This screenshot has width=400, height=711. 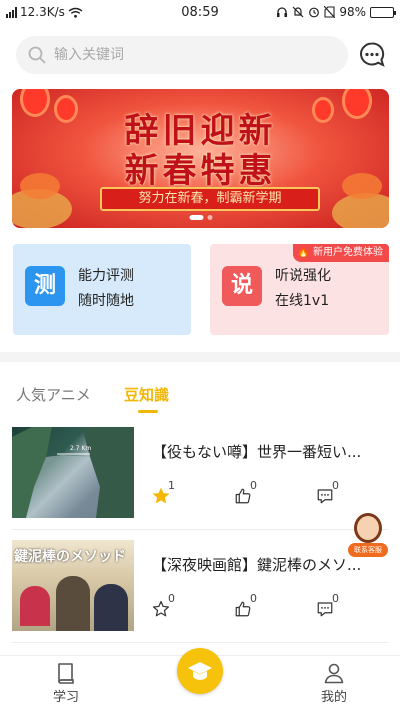 I want to click on carousel-dot-active, so click(x=196, y=217).